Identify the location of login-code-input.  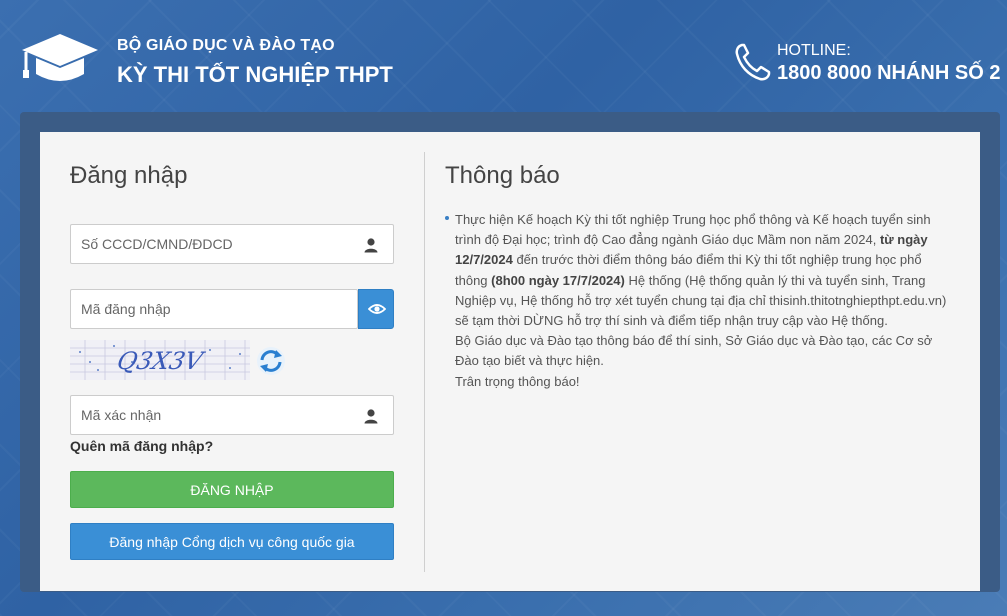
(211, 309).